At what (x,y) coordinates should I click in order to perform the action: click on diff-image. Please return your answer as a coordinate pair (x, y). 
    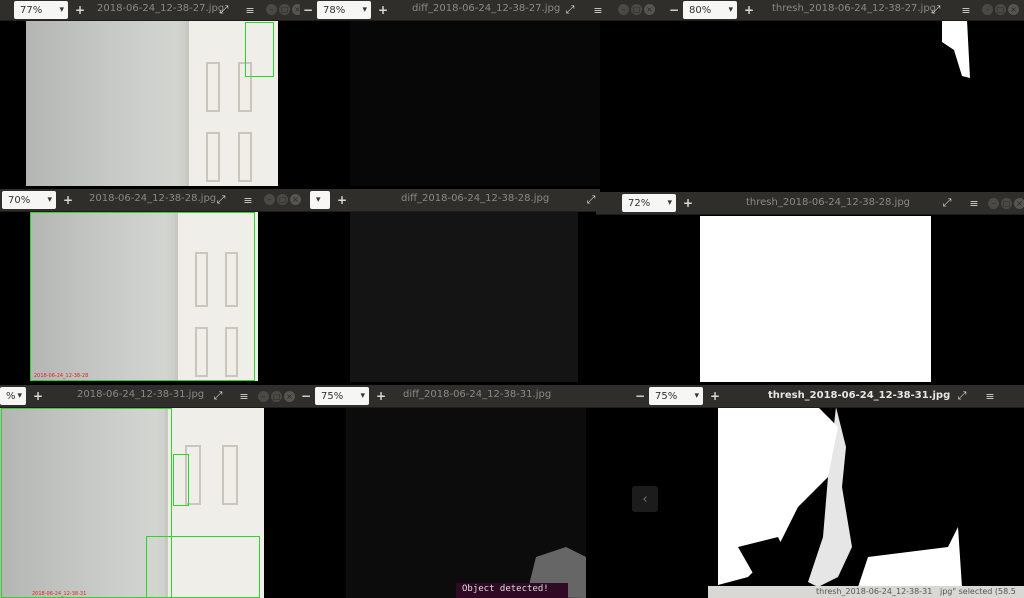
    Looking at the image, I should click on (464, 296).